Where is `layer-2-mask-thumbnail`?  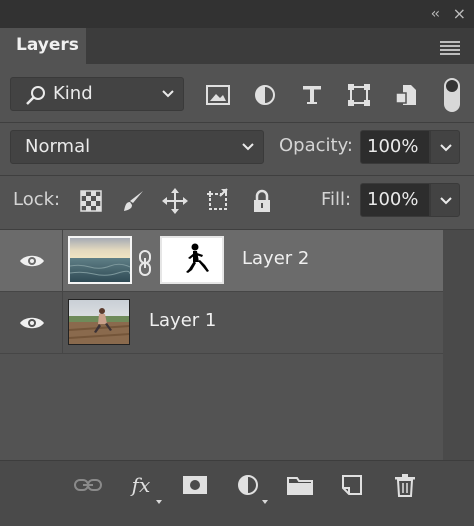
layer-2-mask-thumbnail is located at coordinates (192, 260).